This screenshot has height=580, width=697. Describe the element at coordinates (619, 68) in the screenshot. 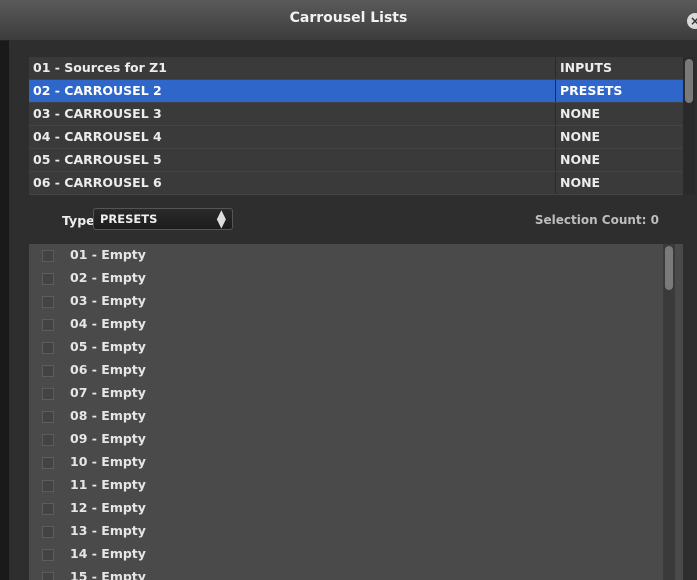

I see `carrousel-row-type: INPUTS` at that location.